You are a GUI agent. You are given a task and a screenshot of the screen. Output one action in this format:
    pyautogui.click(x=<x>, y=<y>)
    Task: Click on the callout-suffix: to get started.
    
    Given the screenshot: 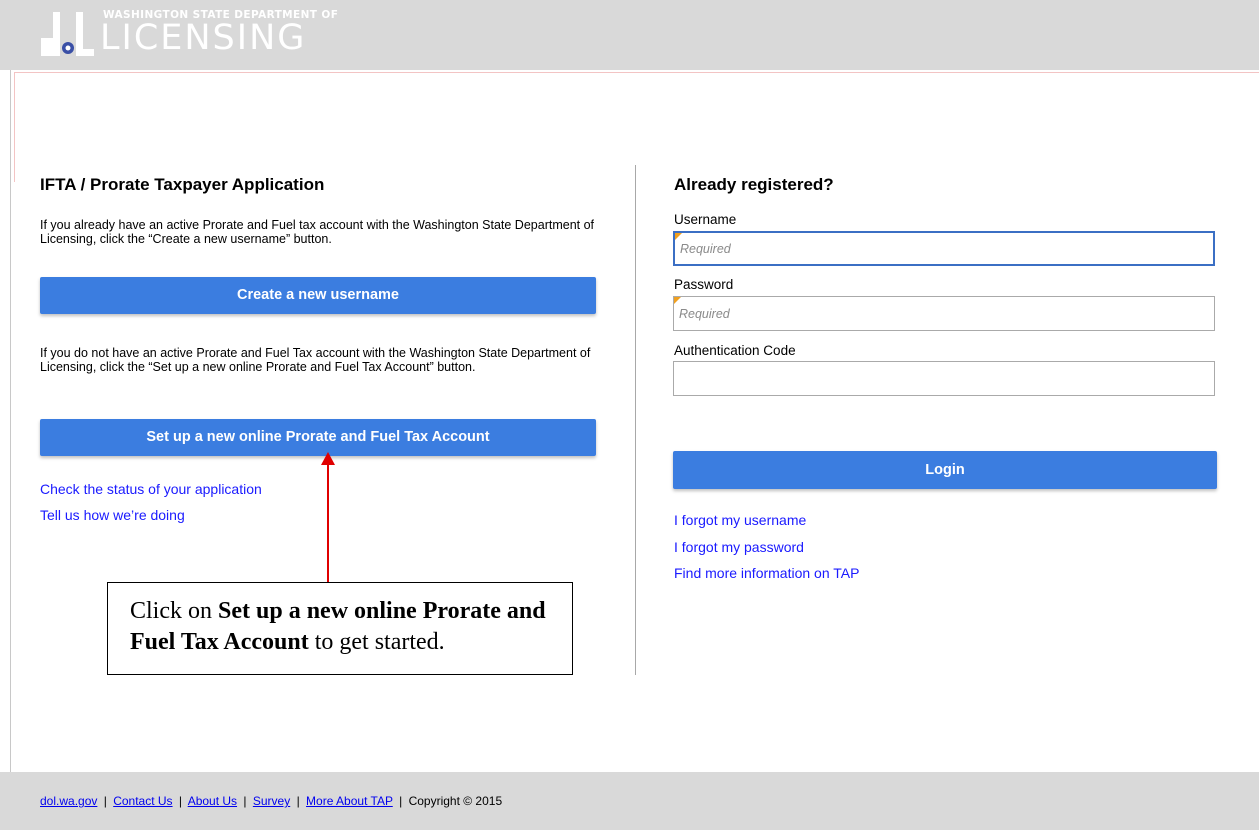 What is the action you would take?
    pyautogui.click(x=376, y=642)
    